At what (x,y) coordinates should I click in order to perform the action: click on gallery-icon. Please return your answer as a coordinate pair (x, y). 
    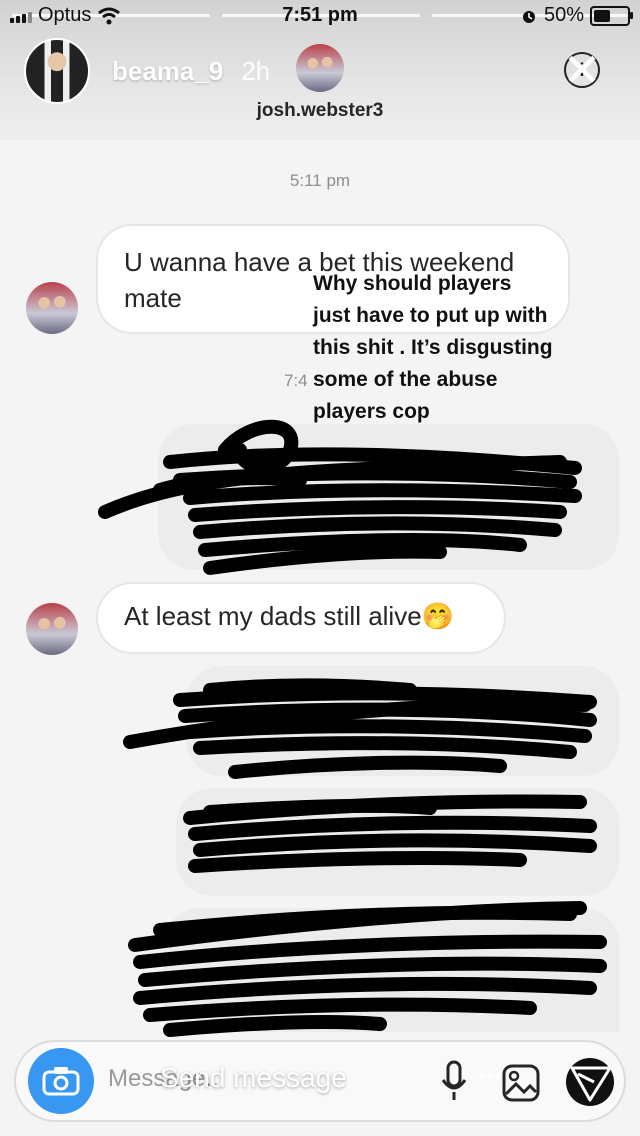
    Looking at the image, I should click on (521, 1083).